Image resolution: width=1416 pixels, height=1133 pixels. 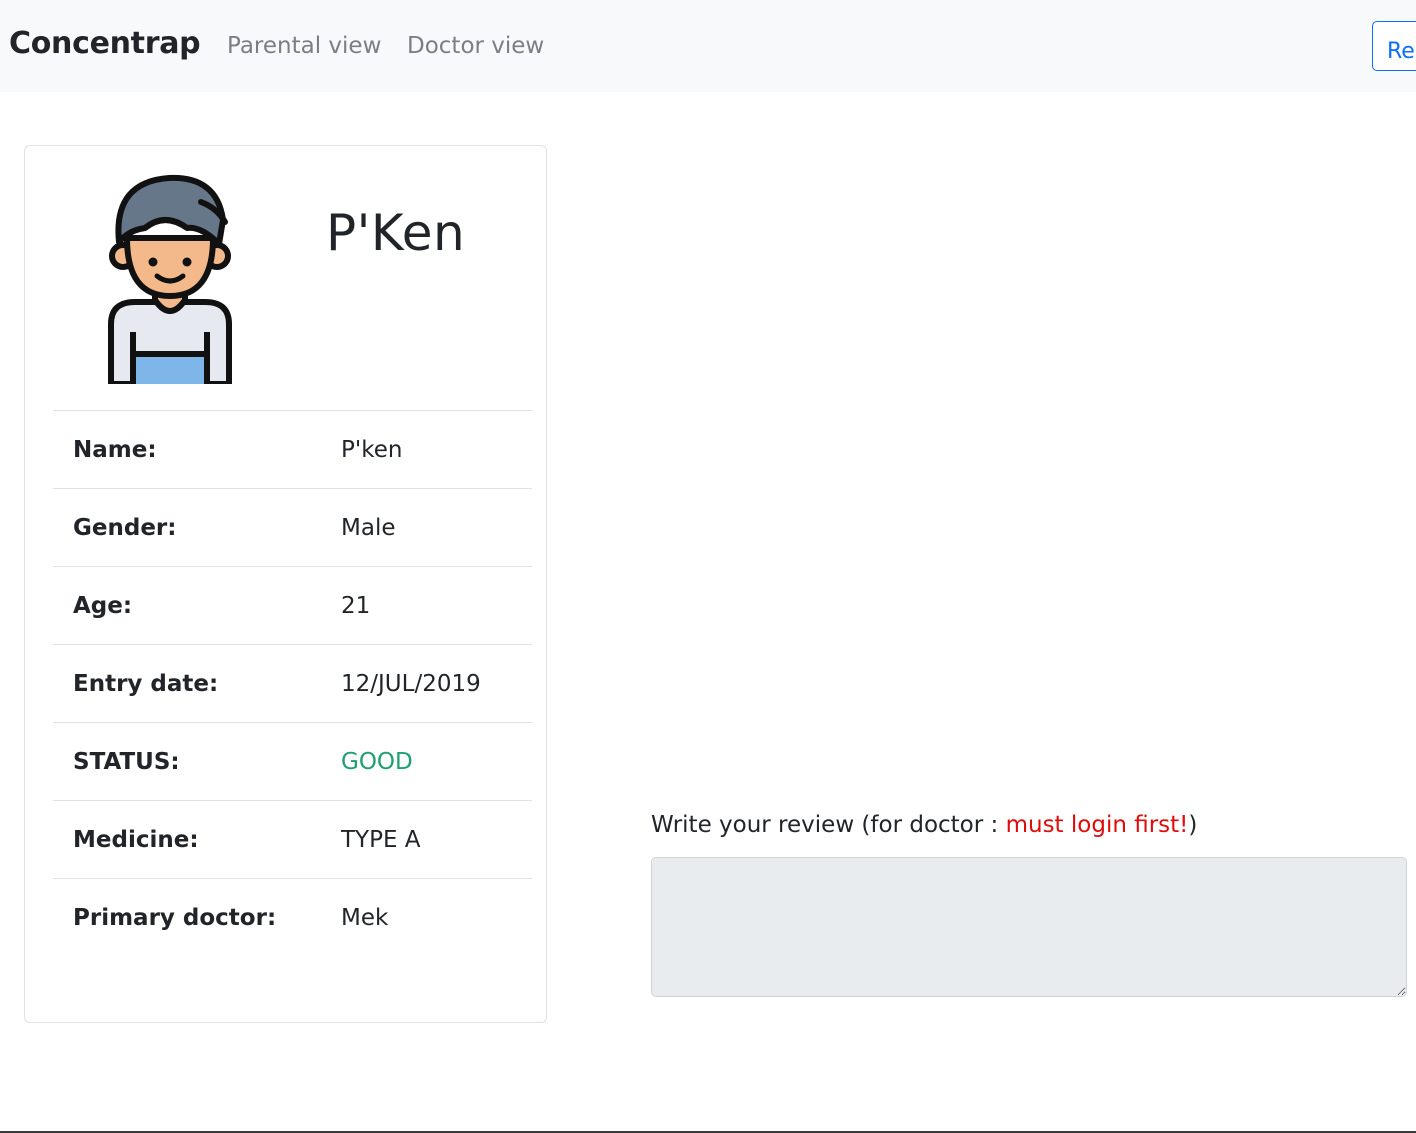 I want to click on info-row-name: Name: P'ken, so click(x=292, y=449).